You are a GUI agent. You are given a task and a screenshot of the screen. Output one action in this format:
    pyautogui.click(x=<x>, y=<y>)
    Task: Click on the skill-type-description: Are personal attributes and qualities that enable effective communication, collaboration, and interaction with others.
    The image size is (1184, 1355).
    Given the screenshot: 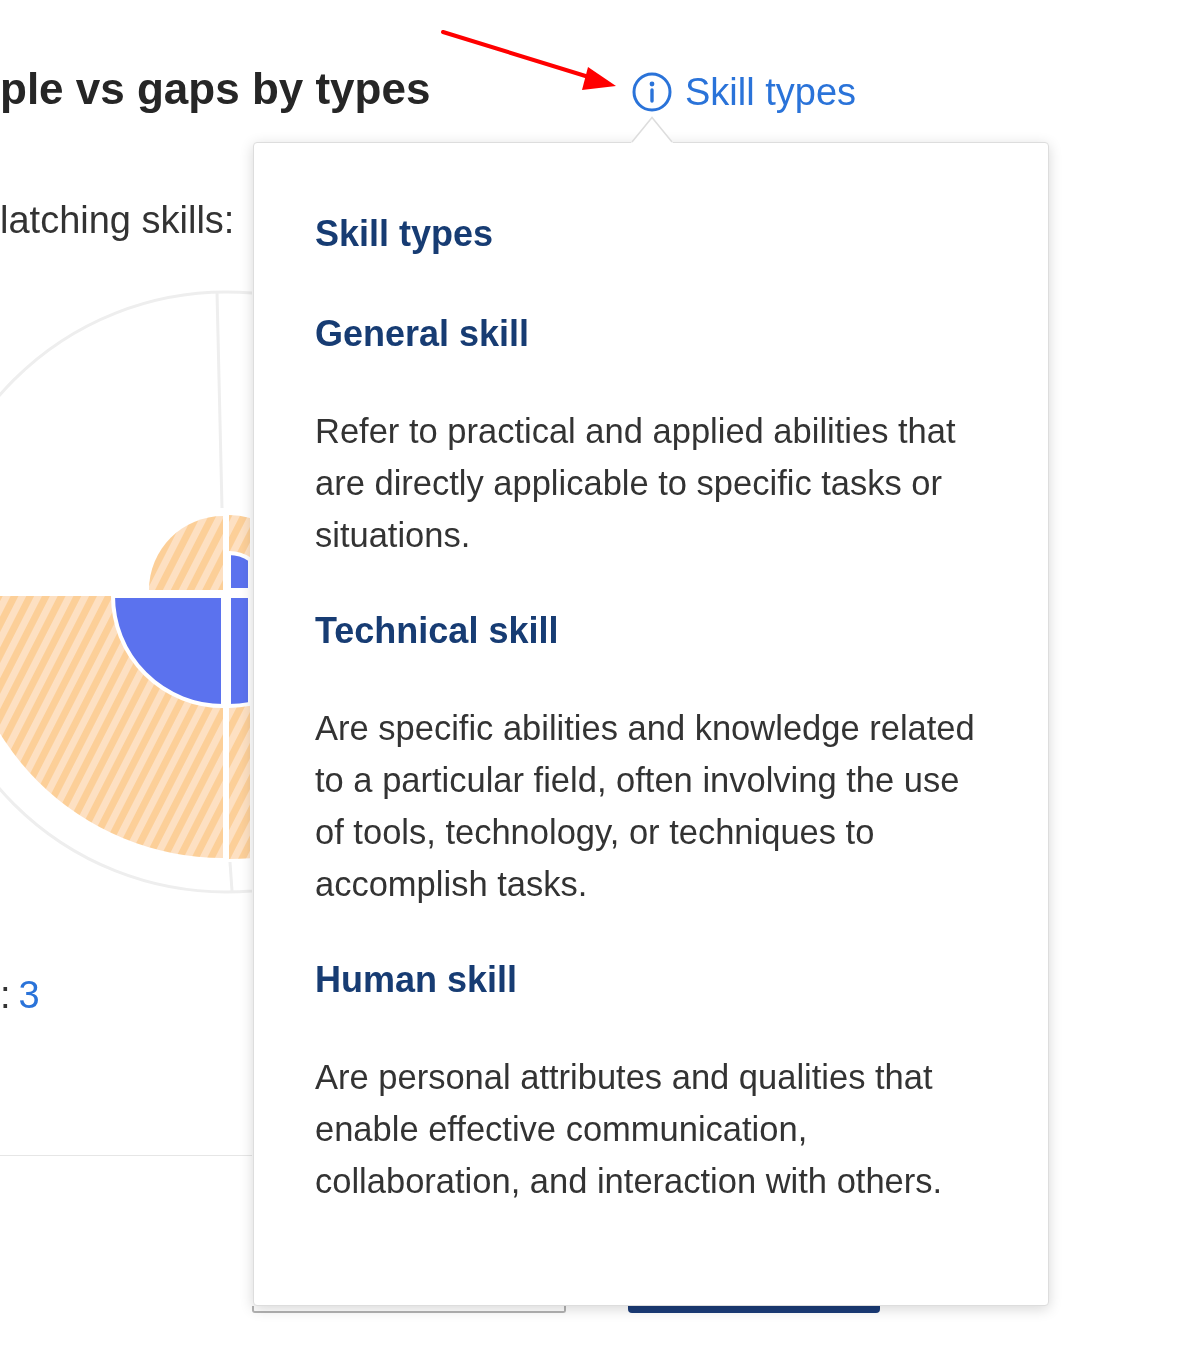 What is the action you would take?
    pyautogui.click(x=629, y=1129)
    